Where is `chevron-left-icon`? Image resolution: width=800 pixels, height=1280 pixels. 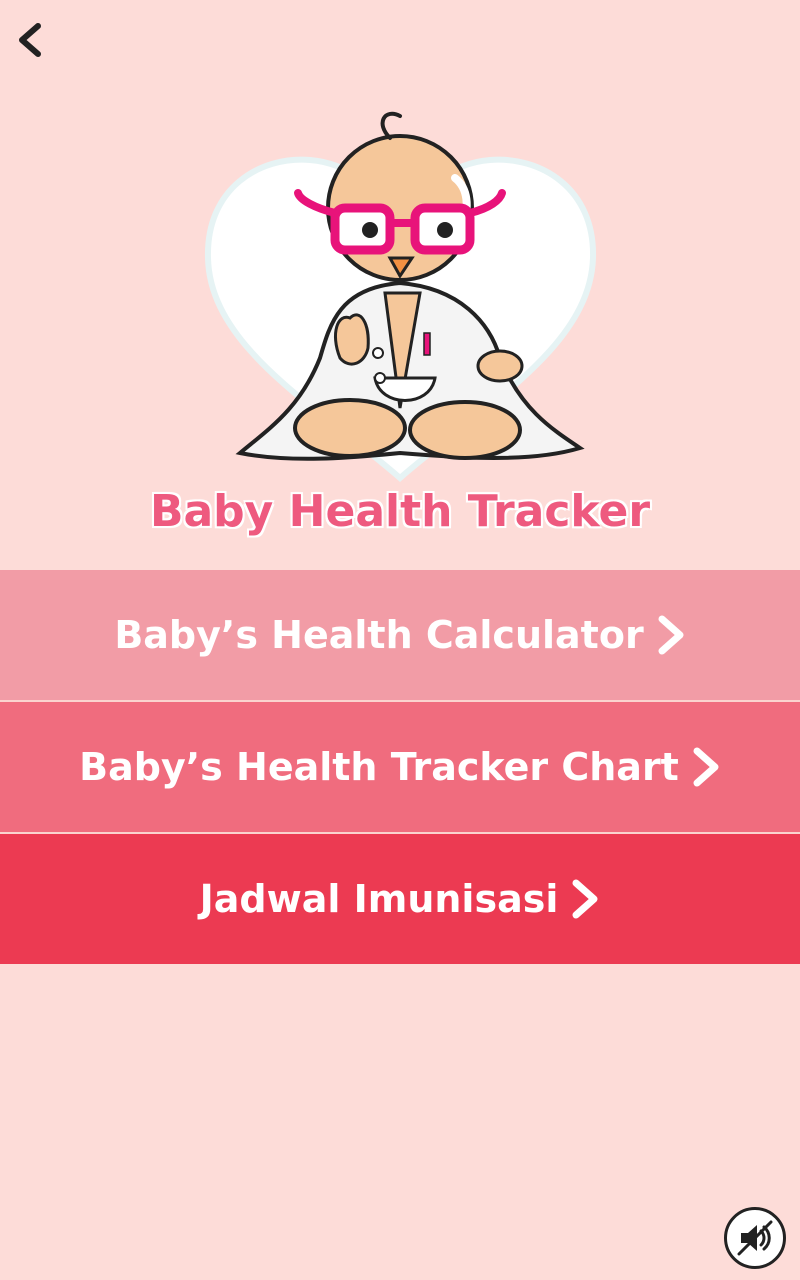 chevron-left-icon is located at coordinates (30, 40).